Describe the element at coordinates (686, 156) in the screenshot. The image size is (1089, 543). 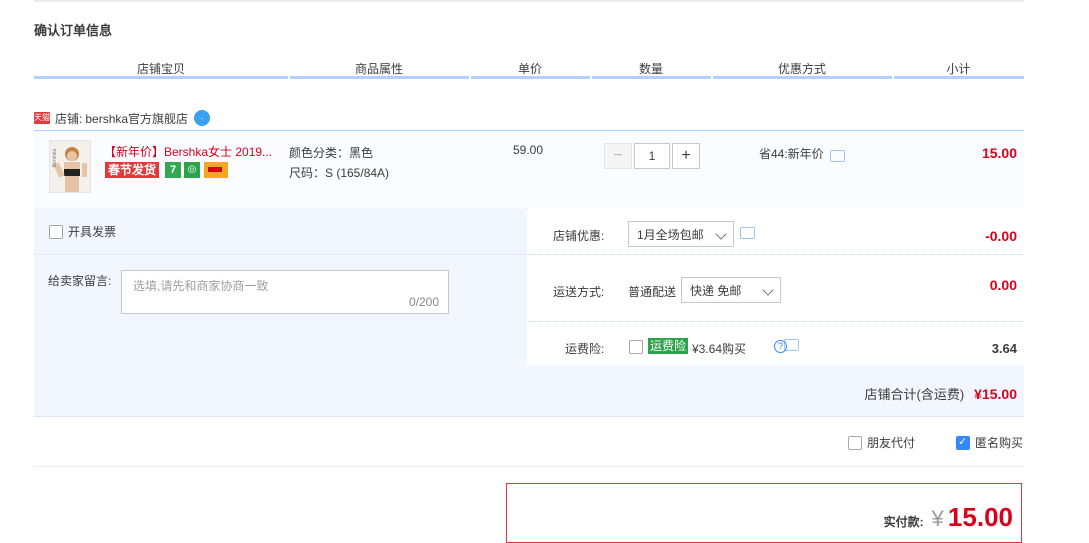
I see `quantity-increase-button: +` at that location.